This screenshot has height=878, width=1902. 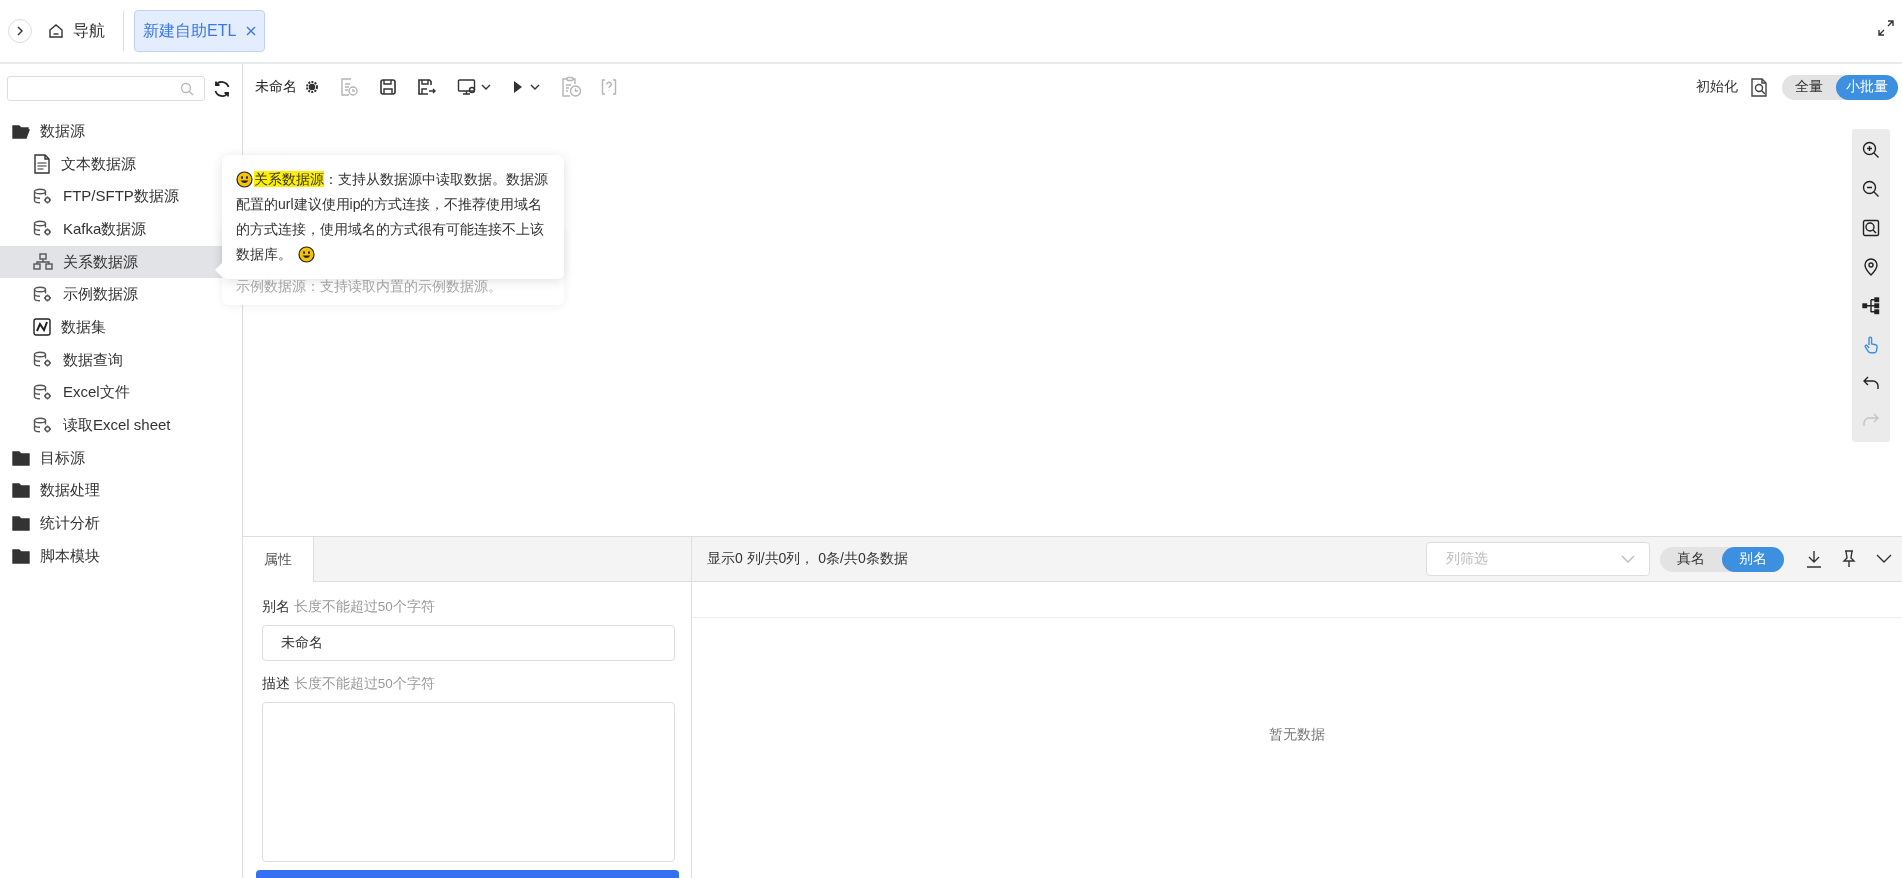 I want to click on item-label: FTP/SFTP数据源, so click(x=121, y=197).